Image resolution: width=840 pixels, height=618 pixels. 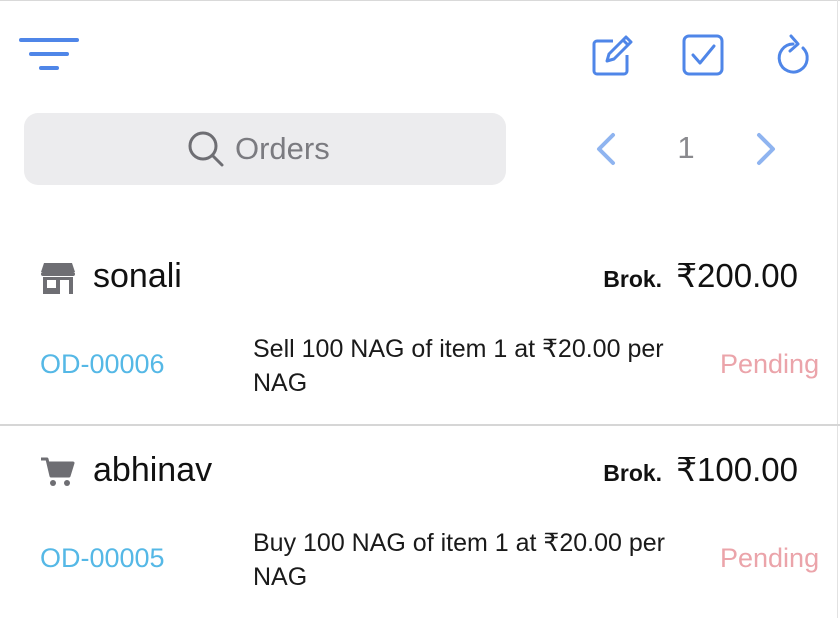 I want to click on party-name: abhinav, so click(x=153, y=470).